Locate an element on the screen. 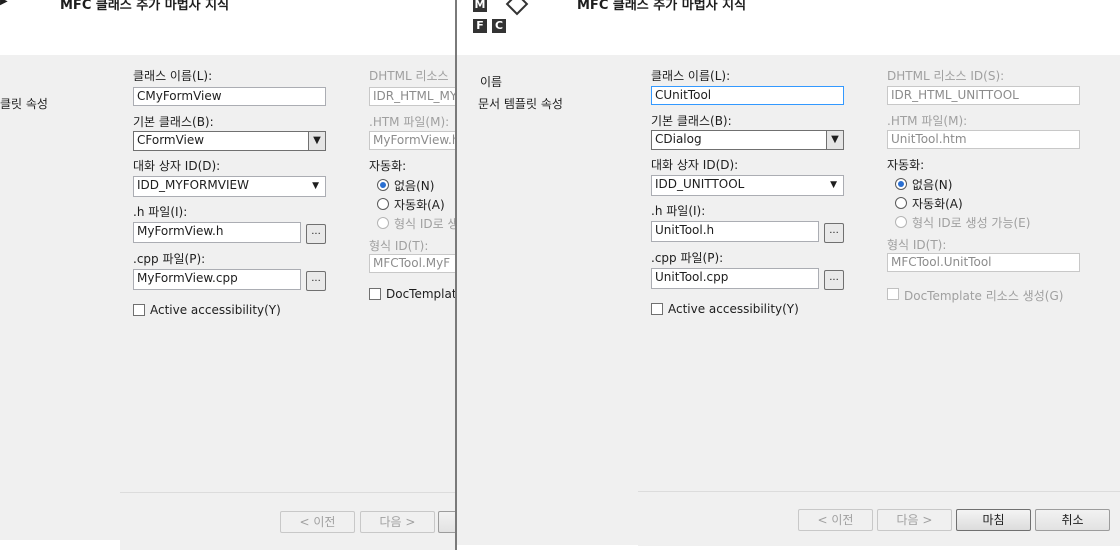  left-type-id-input: MFCTool.MyF is located at coordinates (412, 263).